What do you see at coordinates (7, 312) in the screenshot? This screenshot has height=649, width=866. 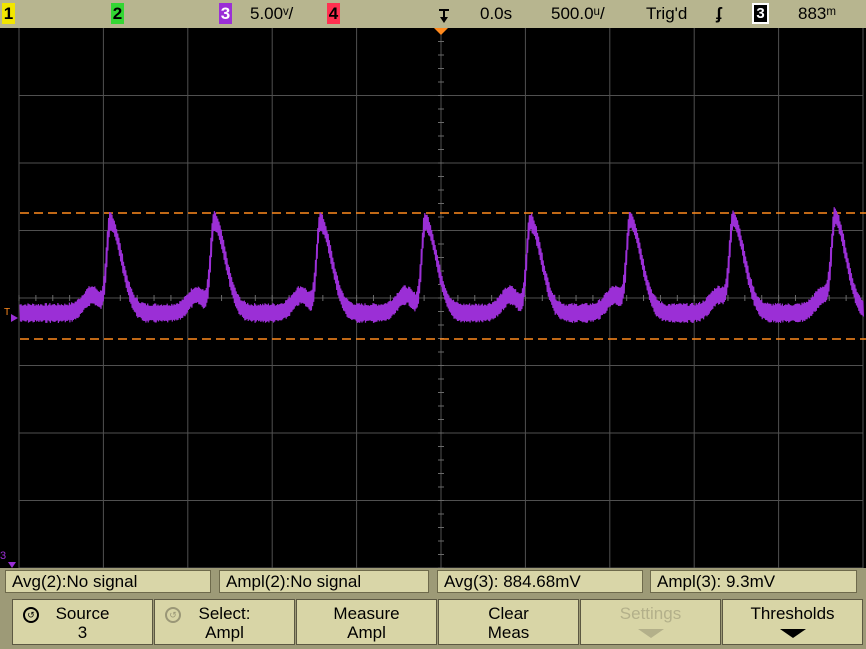 I see `trigger-marker-label: T` at bounding box center [7, 312].